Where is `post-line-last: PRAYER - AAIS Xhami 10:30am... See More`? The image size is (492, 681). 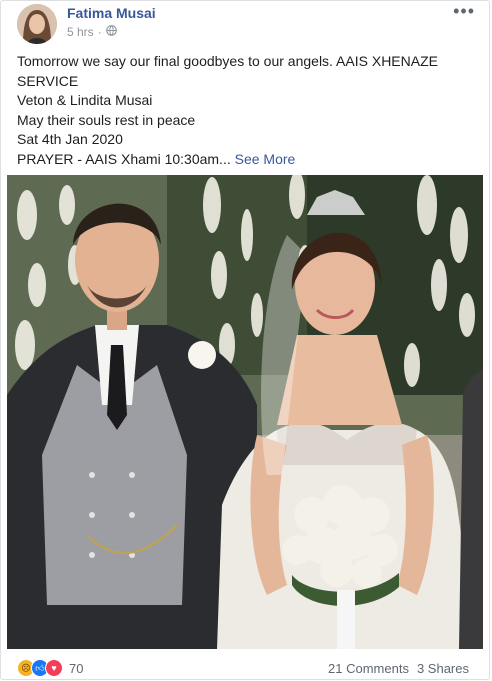
post-line-last: PRAYER - AAIS Xhami 10:30am... See More is located at coordinates (247, 160).